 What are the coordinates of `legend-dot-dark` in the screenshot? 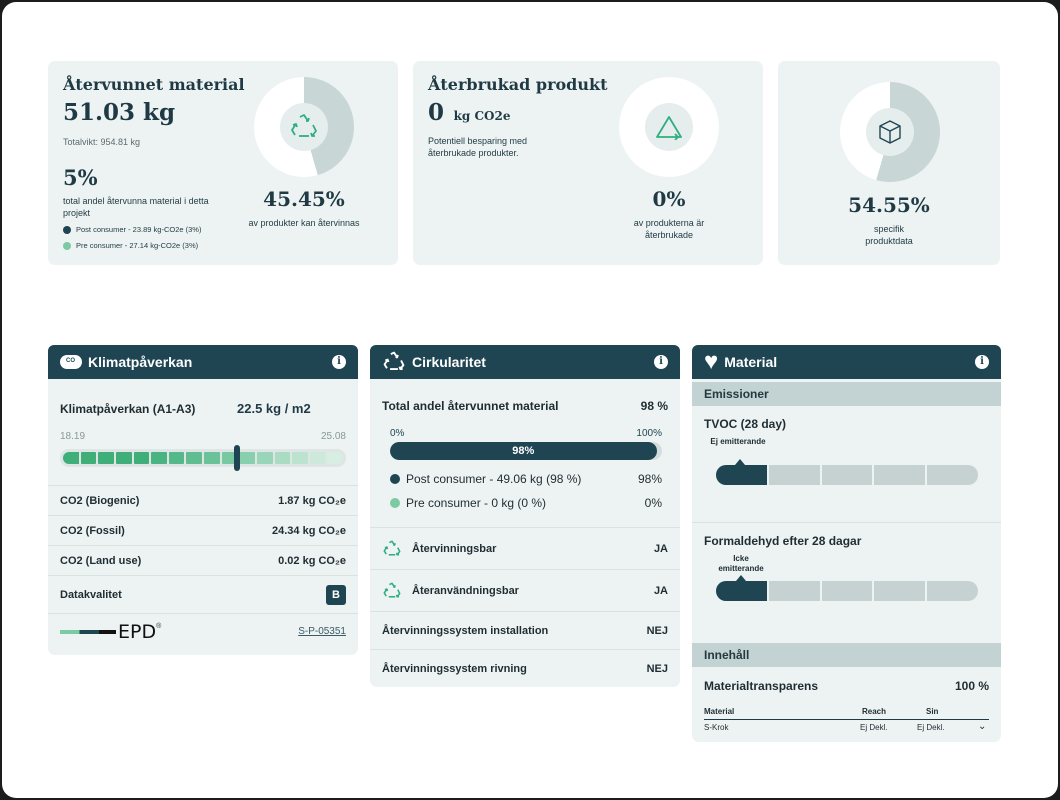 It's located at (67, 229).